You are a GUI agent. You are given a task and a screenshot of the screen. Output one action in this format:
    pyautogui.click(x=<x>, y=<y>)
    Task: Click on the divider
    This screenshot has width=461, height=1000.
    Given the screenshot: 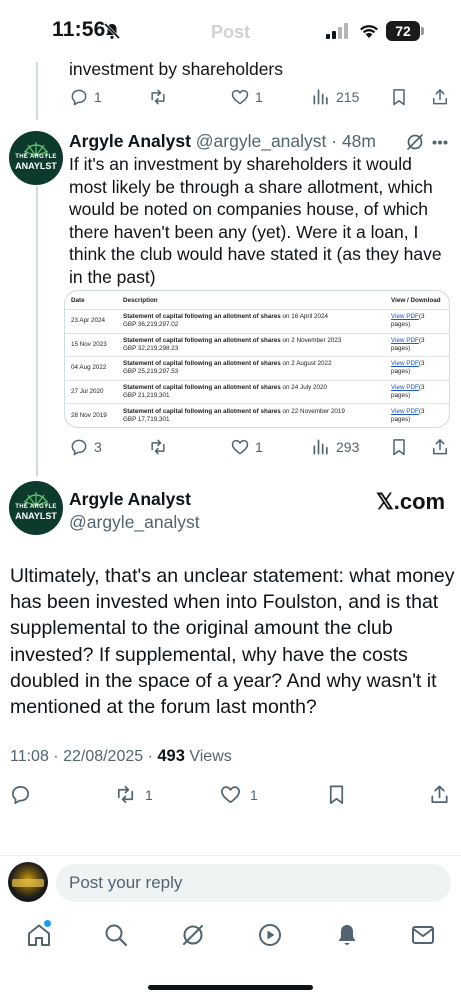 What is the action you would take?
    pyautogui.click(x=230, y=855)
    